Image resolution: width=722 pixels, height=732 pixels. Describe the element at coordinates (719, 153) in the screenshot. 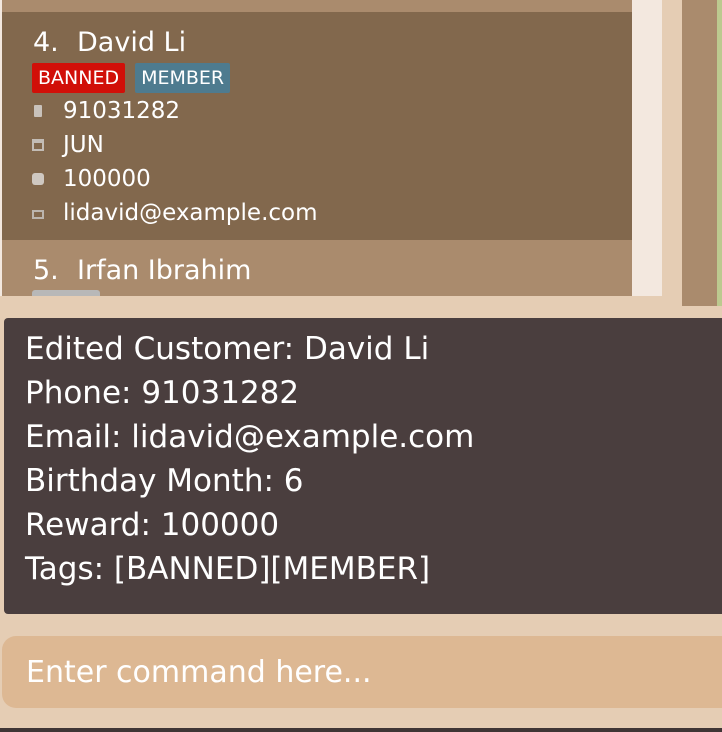

I see `side-panel-edge` at that location.